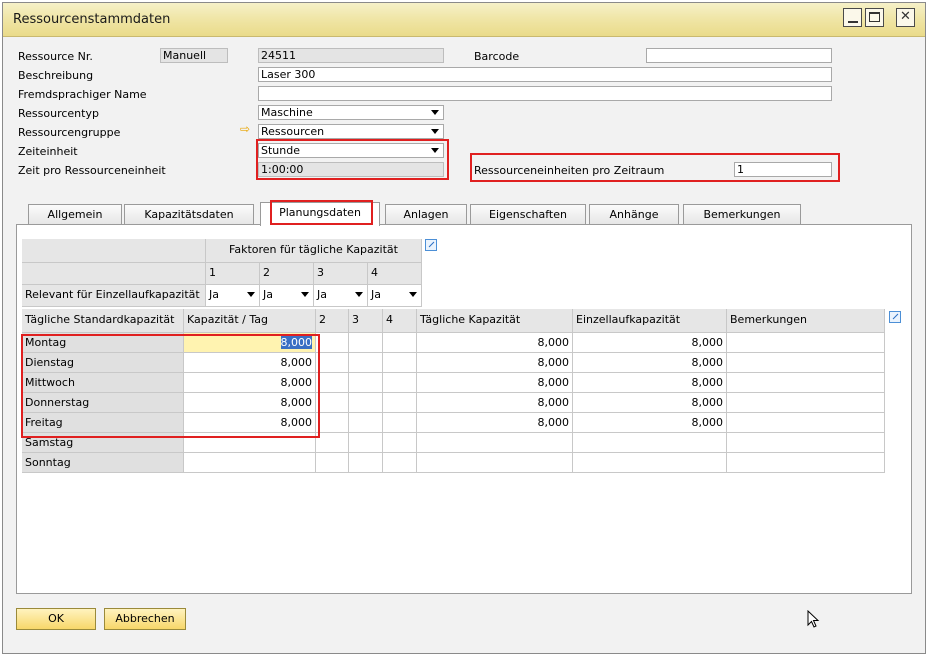  What do you see at coordinates (82, 94) in the screenshot?
I see `fremdsprachiger-name-label: Fremdsprachiger Name` at bounding box center [82, 94].